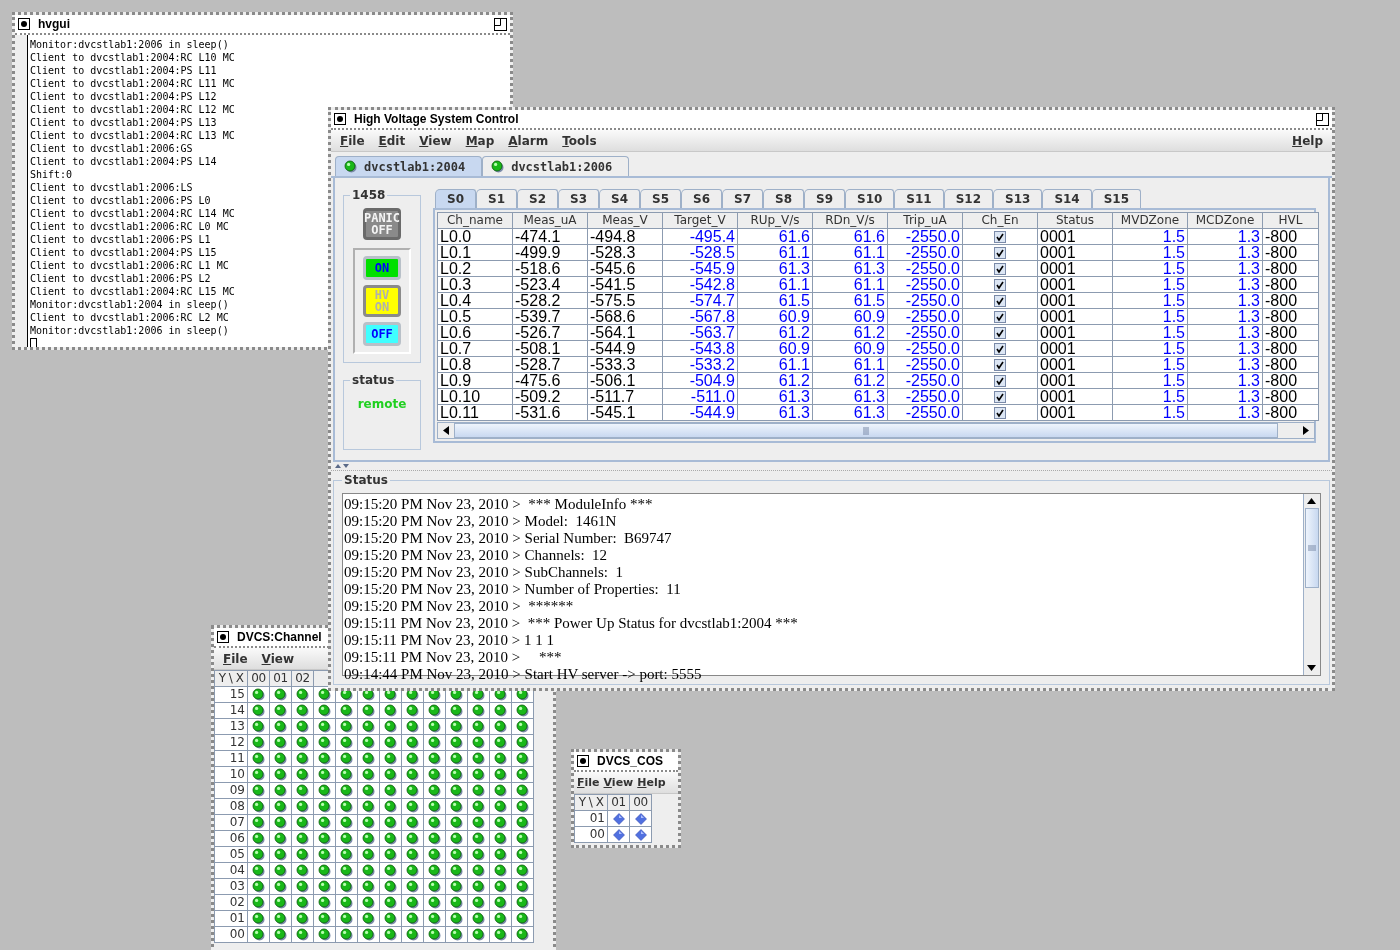  What do you see at coordinates (700, 252) in the screenshot?
I see `table-cell: -528.5` at bounding box center [700, 252].